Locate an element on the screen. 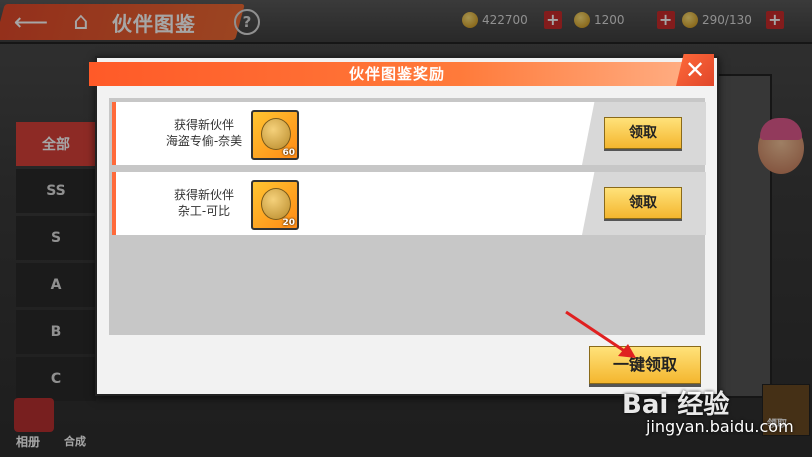 The width and height of the screenshot is (812, 457). baidu-watermark-url: jingyan.baidu.com is located at coordinates (720, 426).